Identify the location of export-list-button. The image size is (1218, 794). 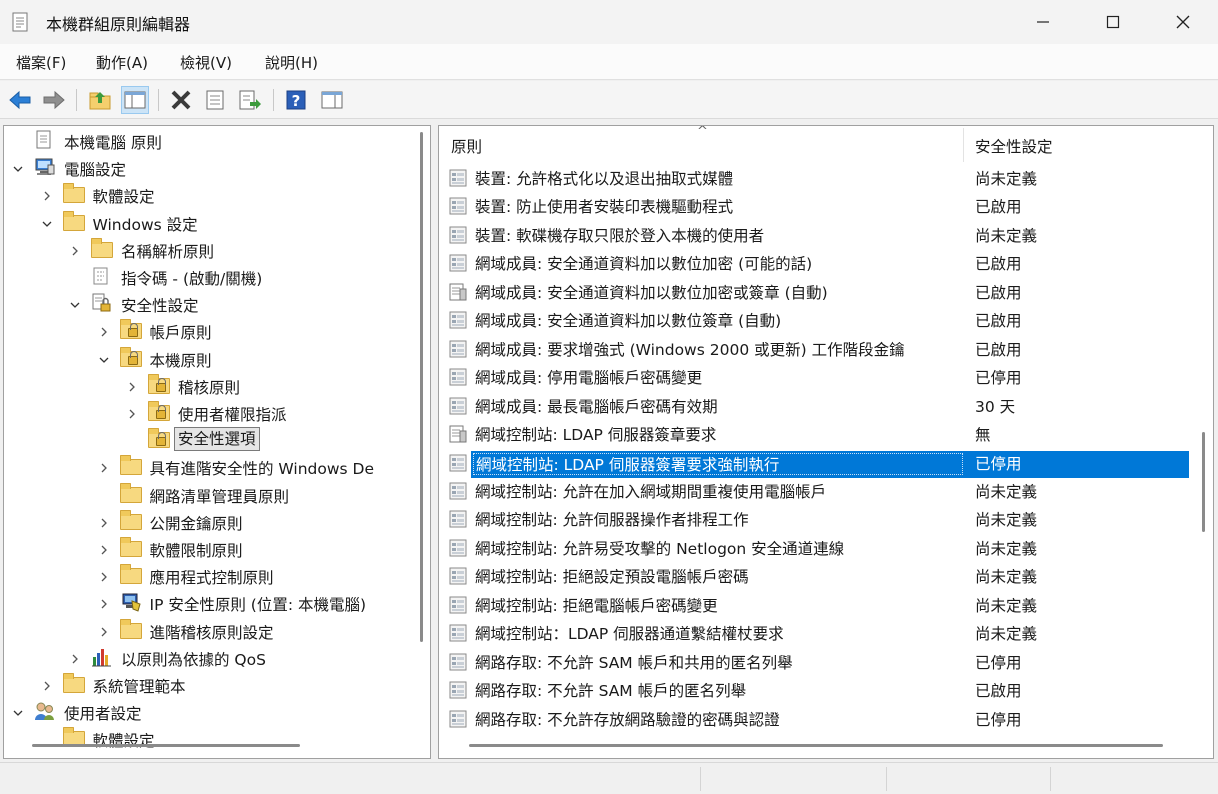
(250, 100).